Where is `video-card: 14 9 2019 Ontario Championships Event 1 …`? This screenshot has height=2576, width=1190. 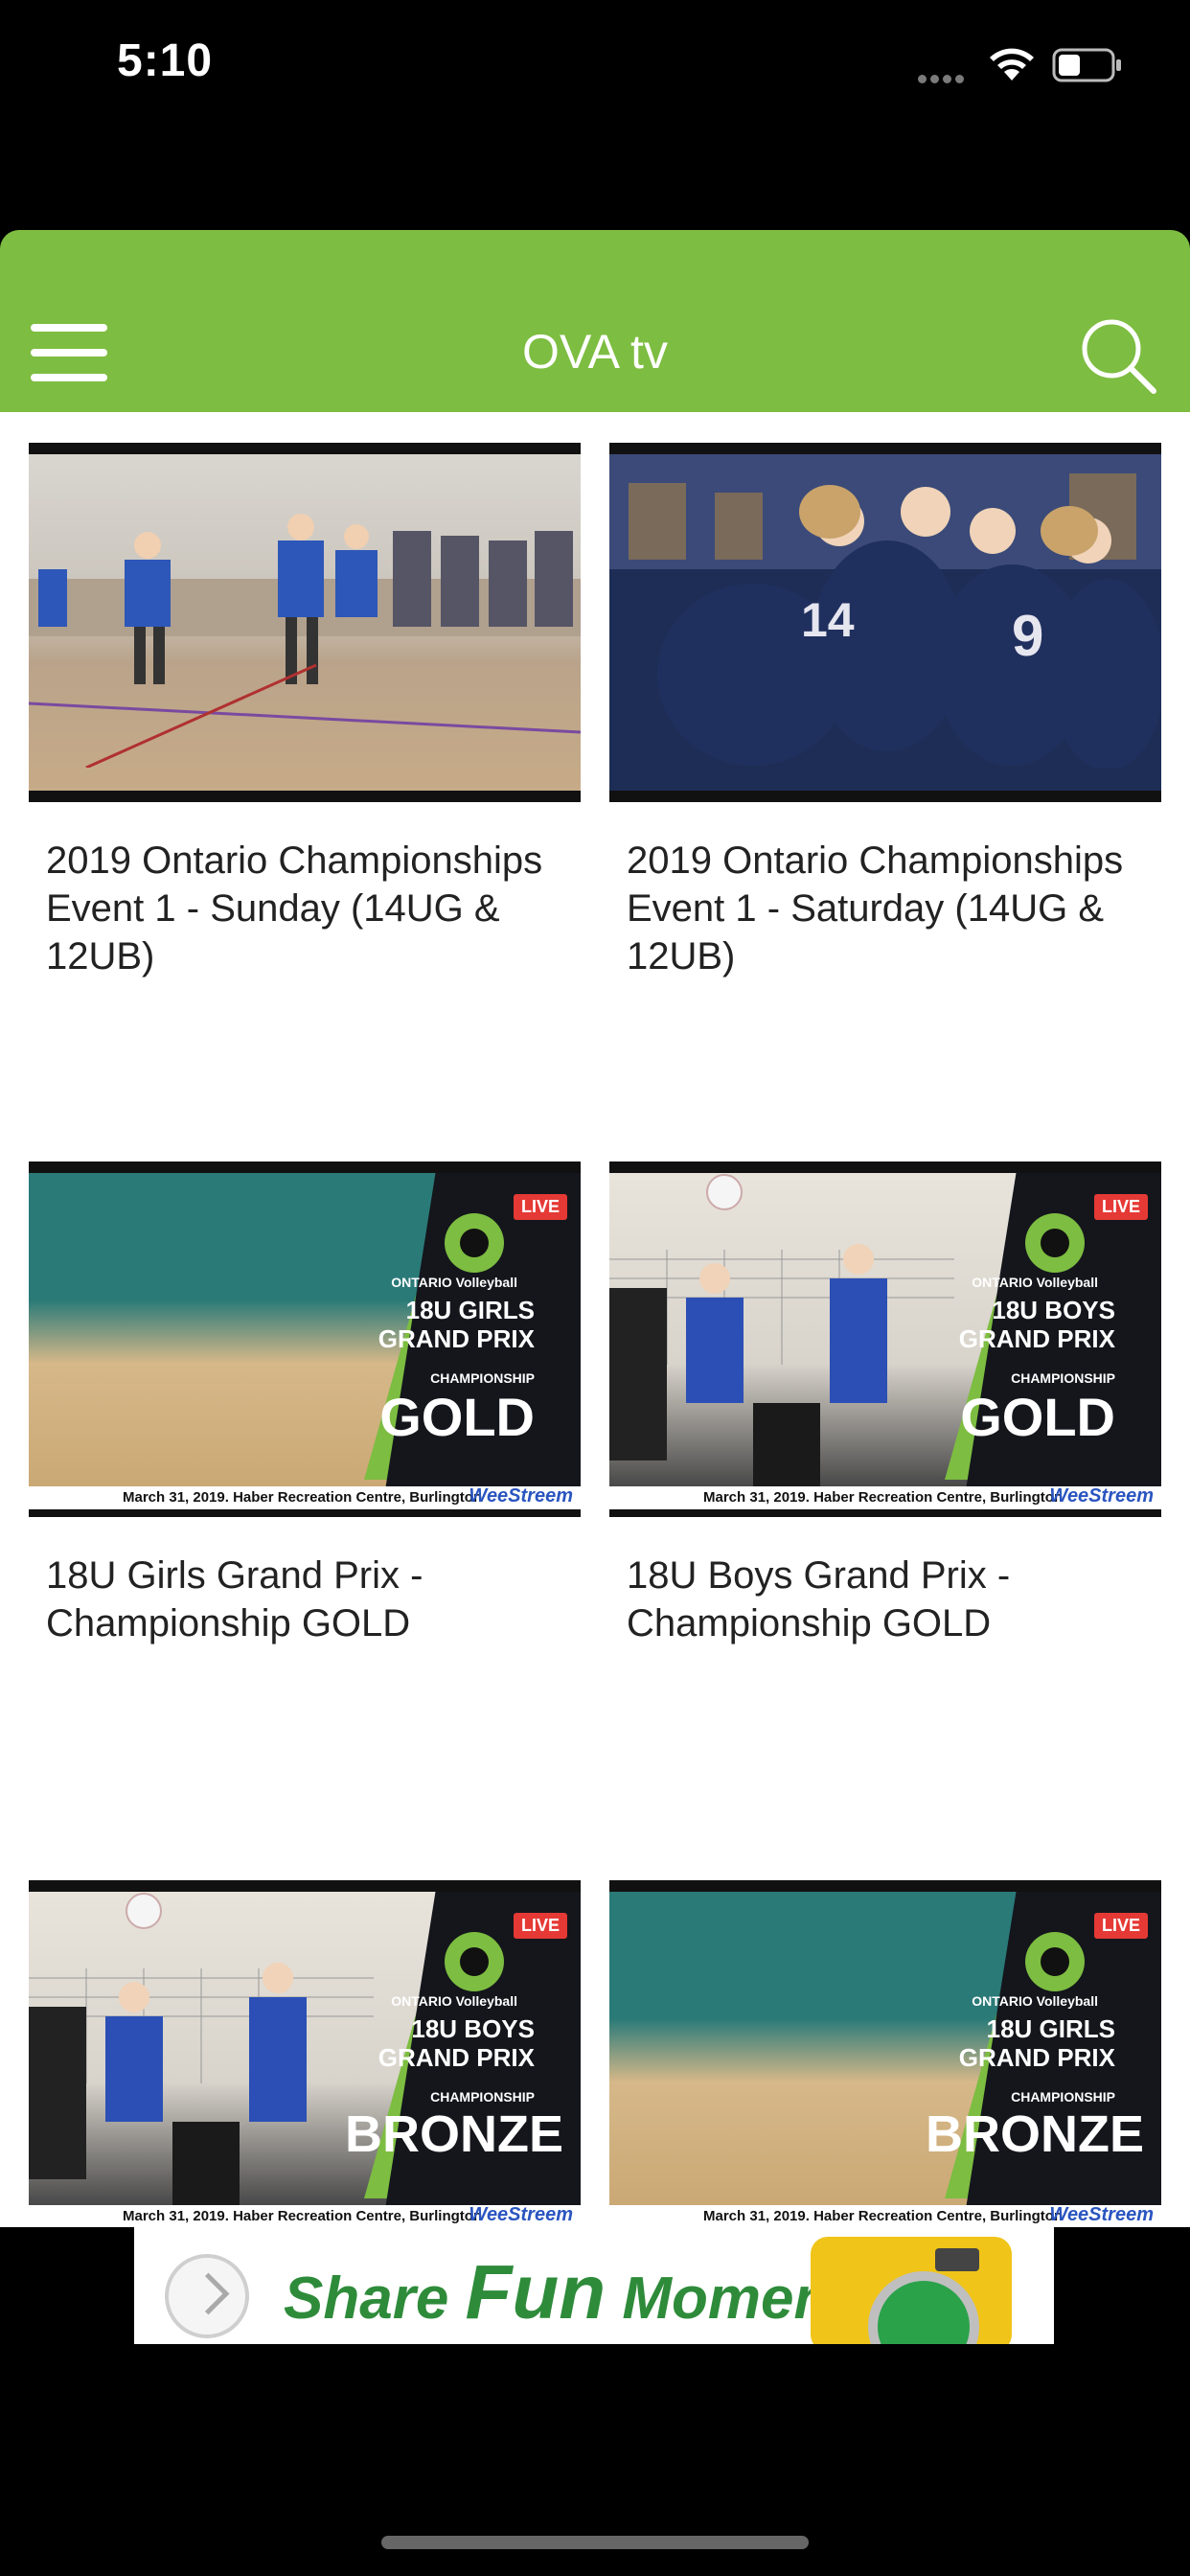 video-card: 14 9 2019 Ontario Championships Event 1 … is located at coordinates (885, 711).